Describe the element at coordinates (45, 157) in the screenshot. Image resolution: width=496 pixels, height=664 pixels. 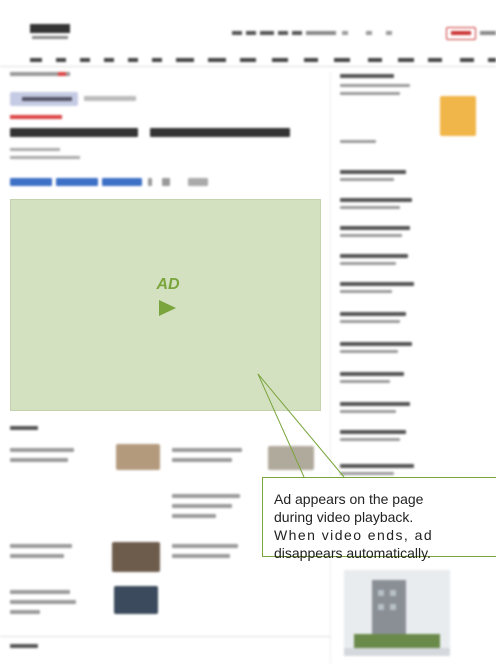
I see `article-date` at that location.